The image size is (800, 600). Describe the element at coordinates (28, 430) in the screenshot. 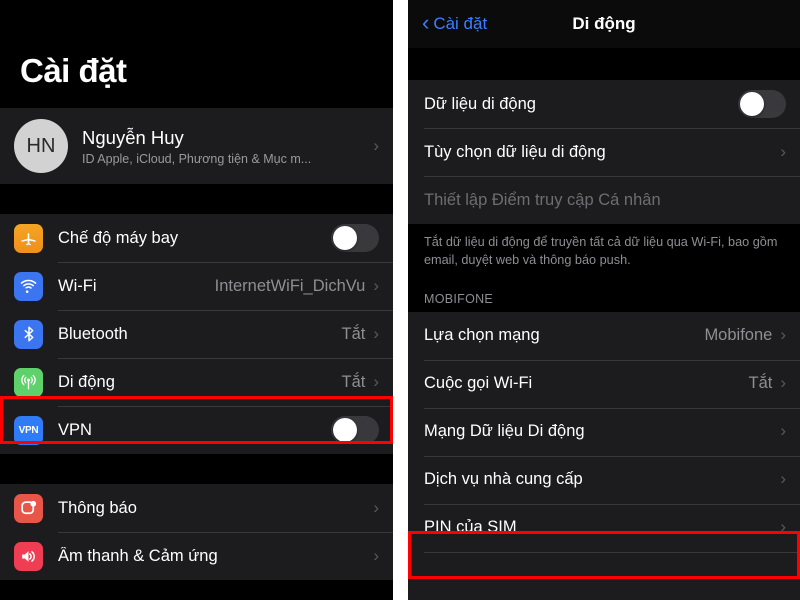

I see `vpn-icon: VPN` at that location.